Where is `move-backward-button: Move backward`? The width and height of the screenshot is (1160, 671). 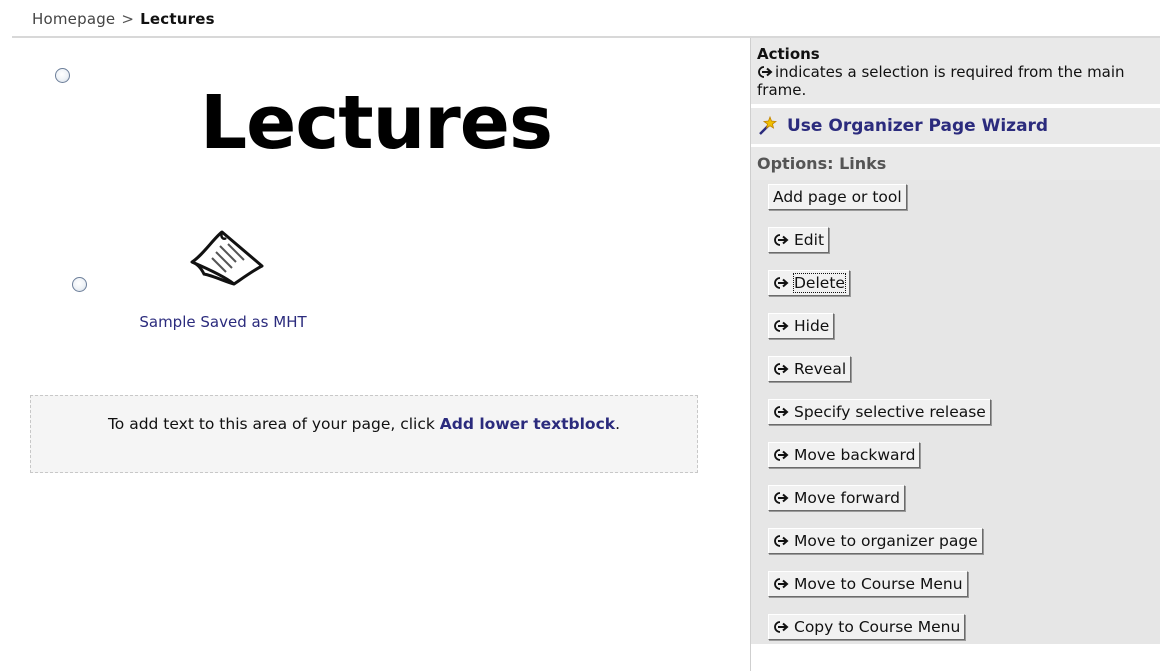
move-backward-button: Move backward is located at coordinates (844, 455).